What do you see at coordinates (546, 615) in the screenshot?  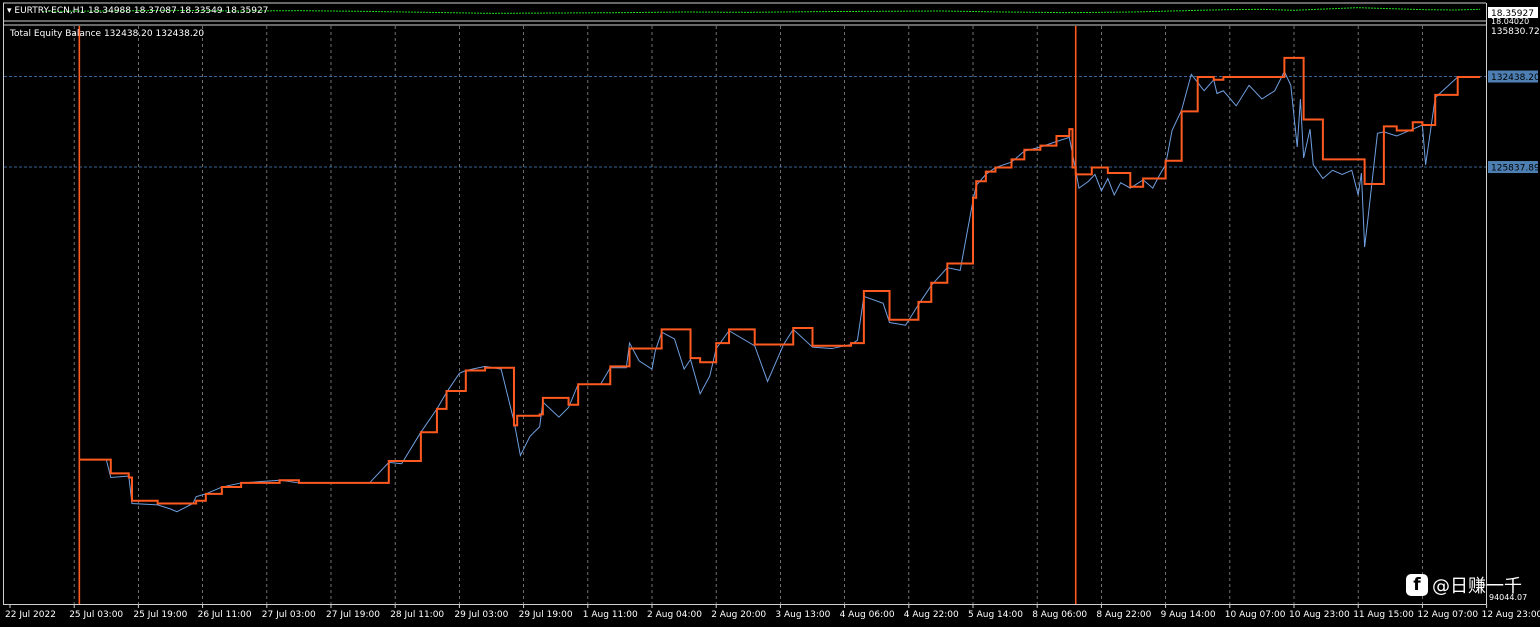 I see `x-tick-label-8: 29 Jul 19:00` at bounding box center [546, 615].